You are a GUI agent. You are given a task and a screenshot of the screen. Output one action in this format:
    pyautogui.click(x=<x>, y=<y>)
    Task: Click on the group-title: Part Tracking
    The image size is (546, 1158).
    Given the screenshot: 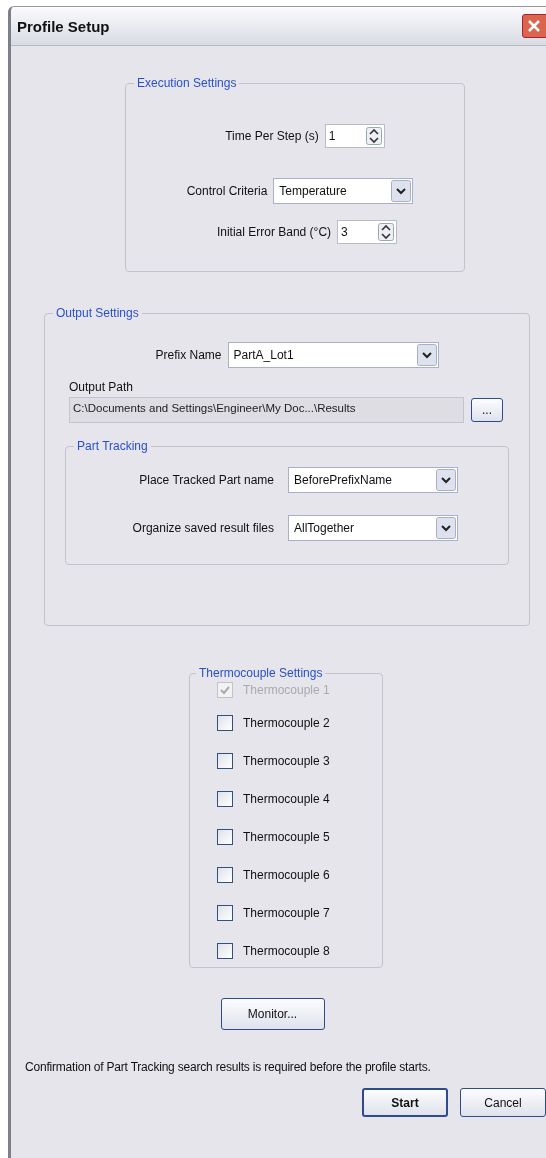 What is the action you would take?
    pyautogui.click(x=112, y=446)
    